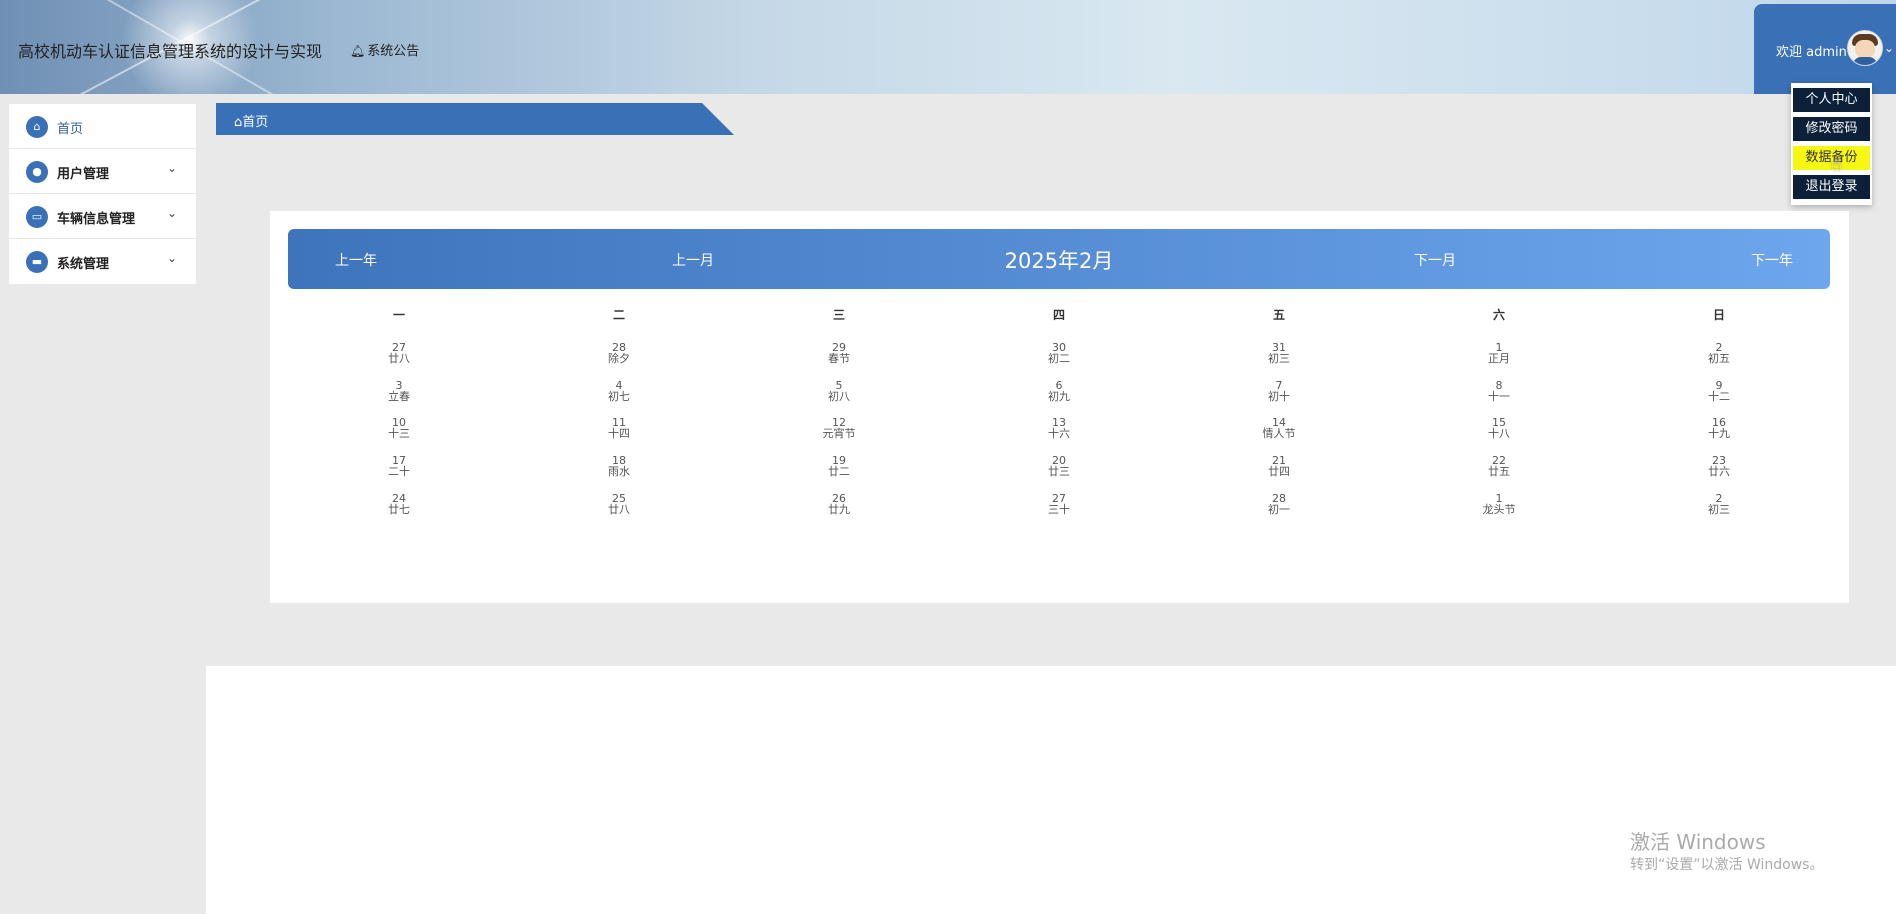 The width and height of the screenshot is (1896, 914). What do you see at coordinates (399, 433) in the screenshot?
I see `lunar-date: 十三` at bounding box center [399, 433].